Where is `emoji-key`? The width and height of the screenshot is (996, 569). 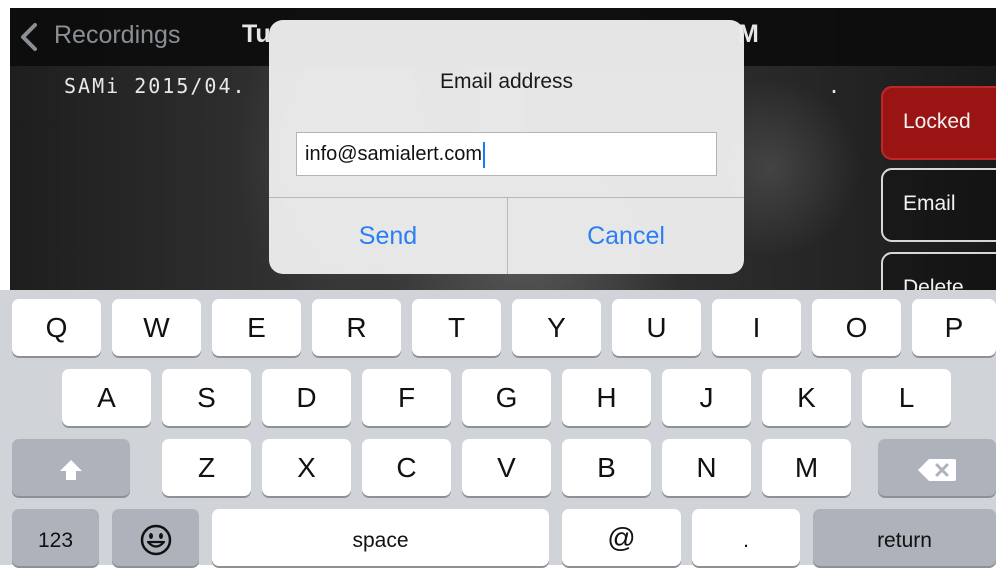
emoji-key is located at coordinates (155, 537).